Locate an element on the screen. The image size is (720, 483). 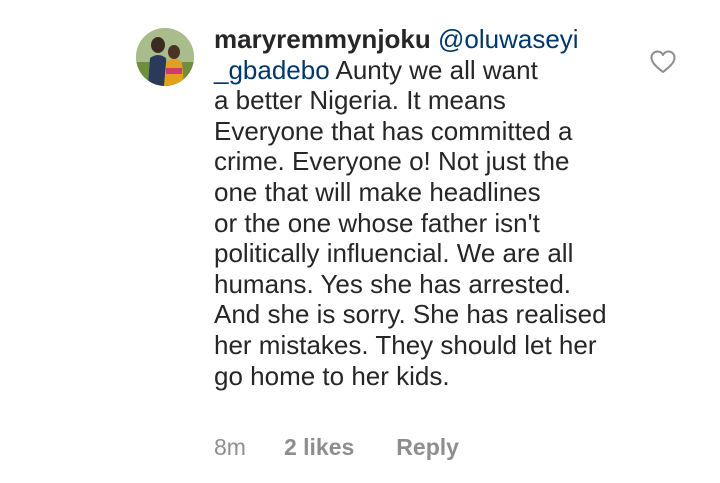
comment-text-line: humans. Yes she has arrested. is located at coordinates (393, 283).